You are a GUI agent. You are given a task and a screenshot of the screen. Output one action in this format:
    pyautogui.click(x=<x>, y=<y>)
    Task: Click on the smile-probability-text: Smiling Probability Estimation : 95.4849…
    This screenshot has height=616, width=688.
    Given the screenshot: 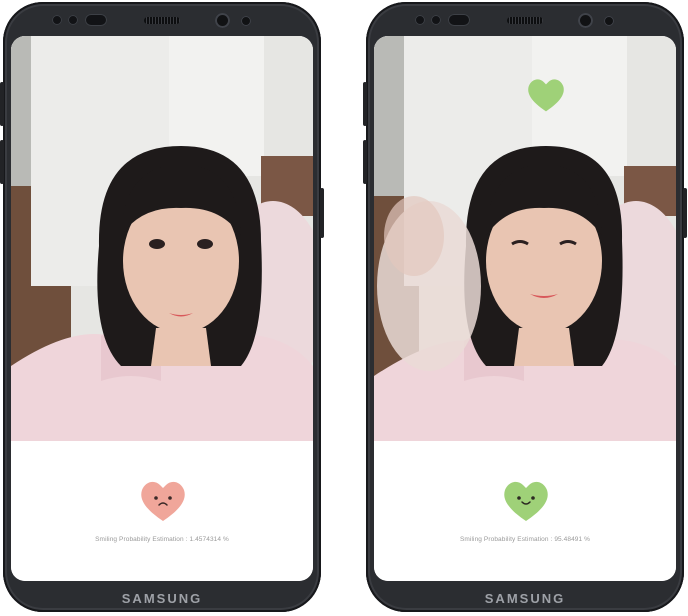 What is the action you would take?
    pyautogui.click(x=525, y=539)
    